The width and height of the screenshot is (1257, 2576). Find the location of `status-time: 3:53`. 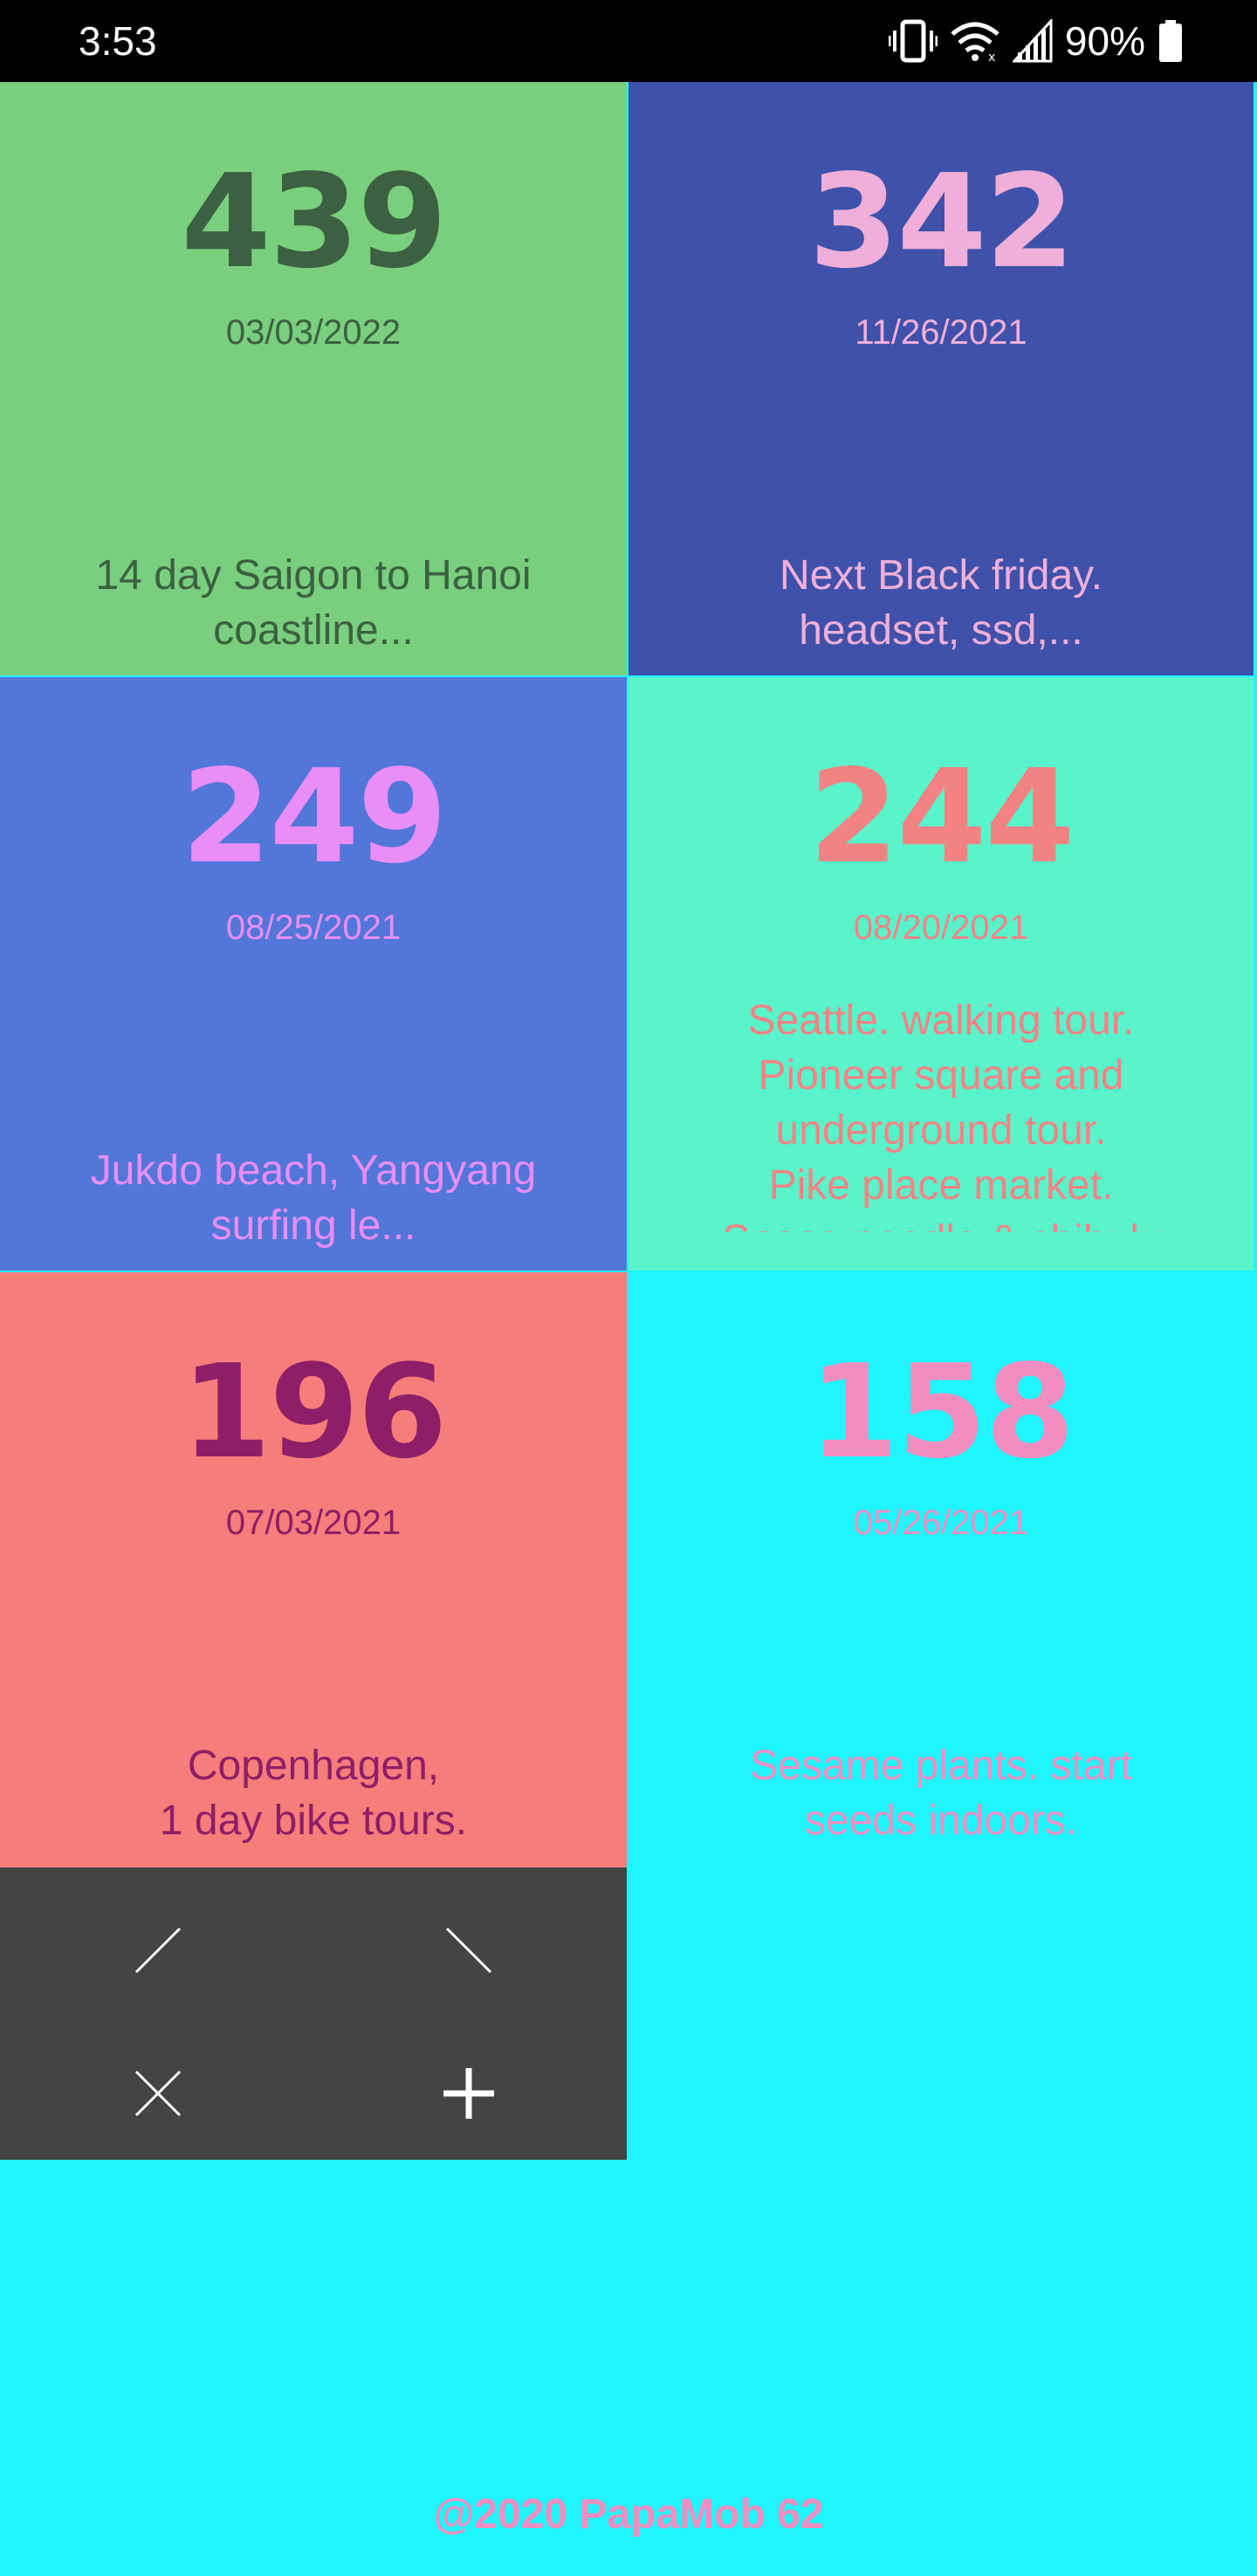

status-time: 3:53 is located at coordinates (118, 41).